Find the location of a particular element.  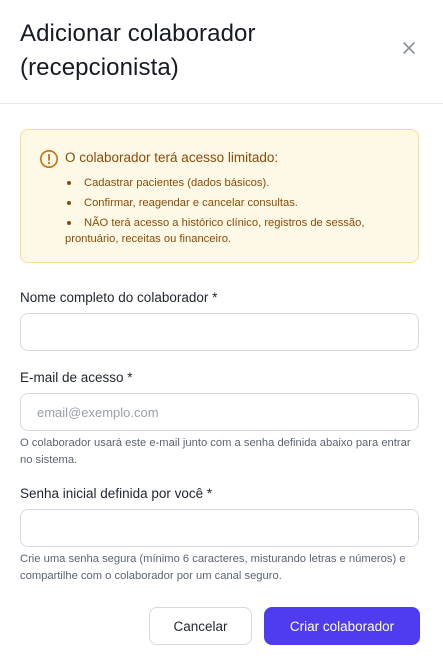

name-input is located at coordinates (219, 332).